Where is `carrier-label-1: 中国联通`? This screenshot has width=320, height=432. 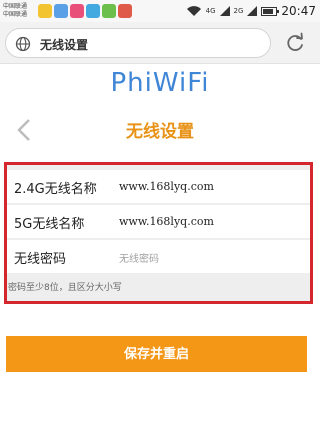 carrier-label-1: 中国联通 is located at coordinates (15, 6).